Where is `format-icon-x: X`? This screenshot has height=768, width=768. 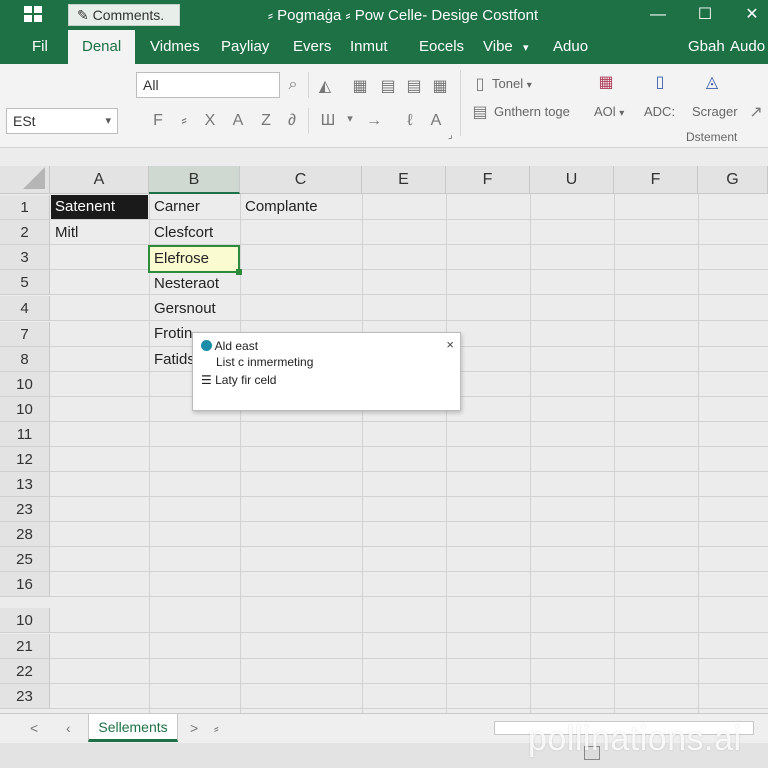 format-icon-x: X is located at coordinates (210, 121).